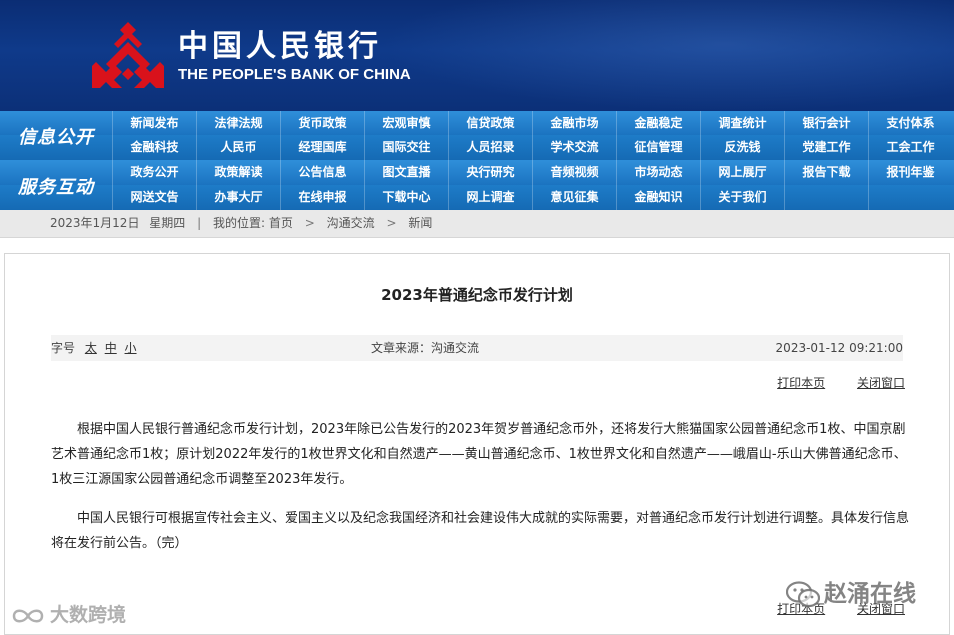 Image resolution: width=954 pixels, height=635 pixels. I want to click on nav-link: 网上展厅, so click(742, 172).